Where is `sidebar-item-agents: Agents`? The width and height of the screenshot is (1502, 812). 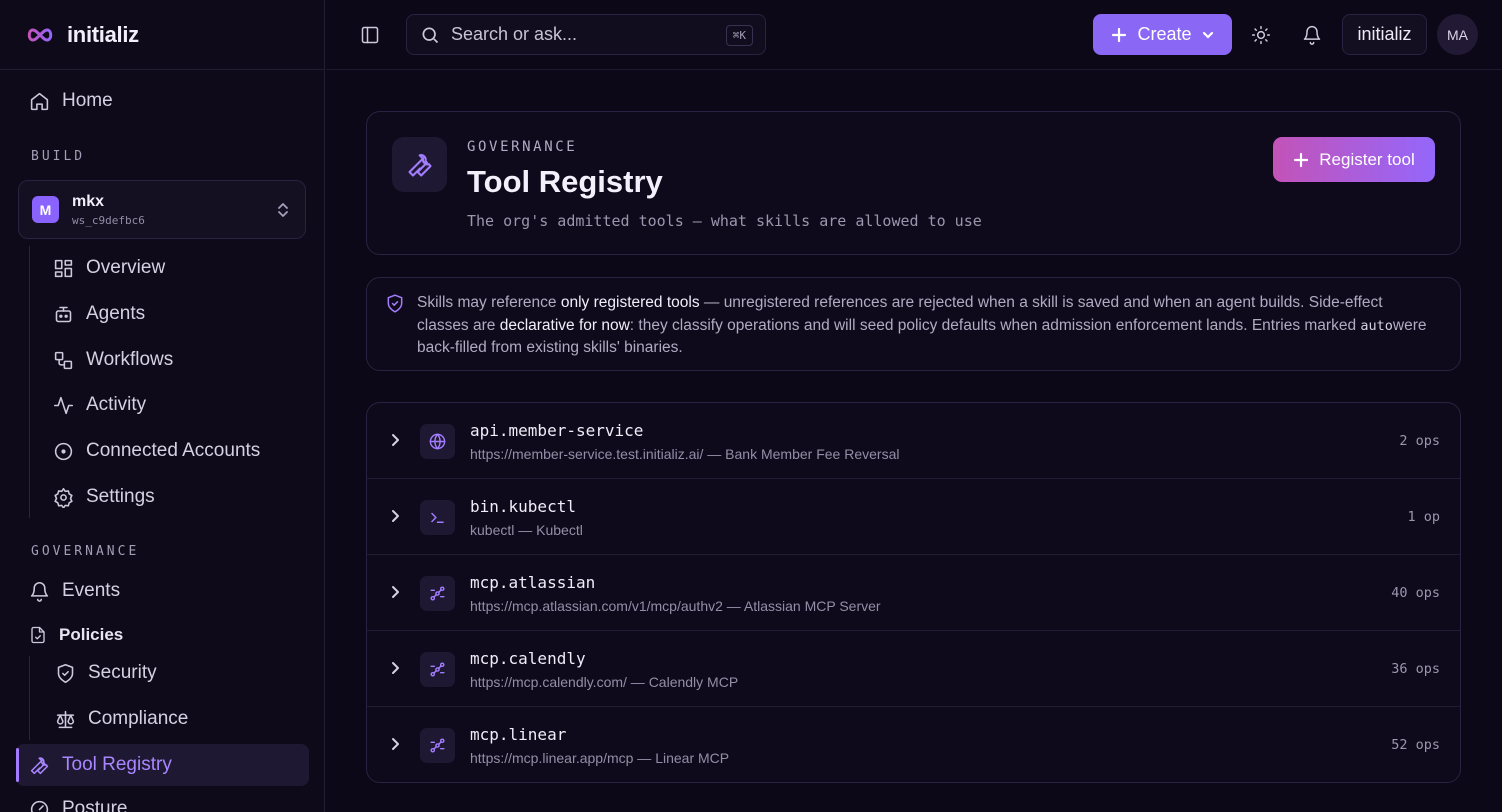
sidebar-item-agents: Agents is located at coordinates (99, 314).